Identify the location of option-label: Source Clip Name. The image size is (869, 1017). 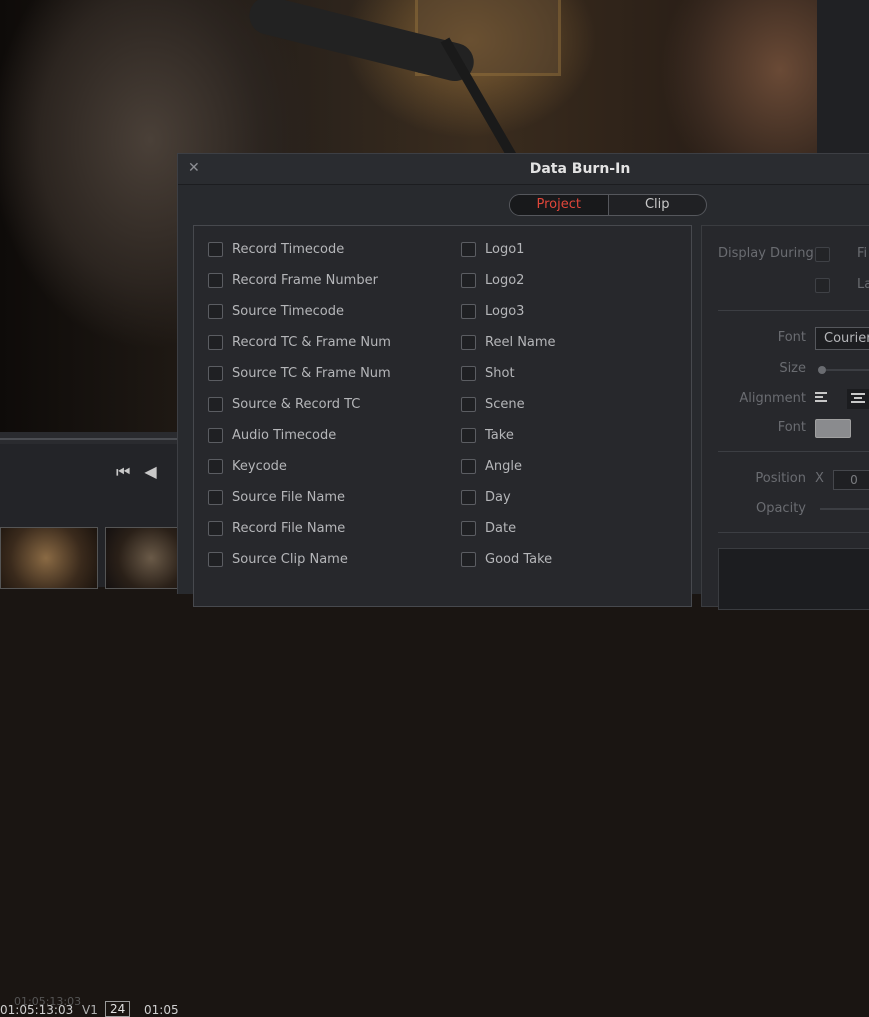
(290, 559).